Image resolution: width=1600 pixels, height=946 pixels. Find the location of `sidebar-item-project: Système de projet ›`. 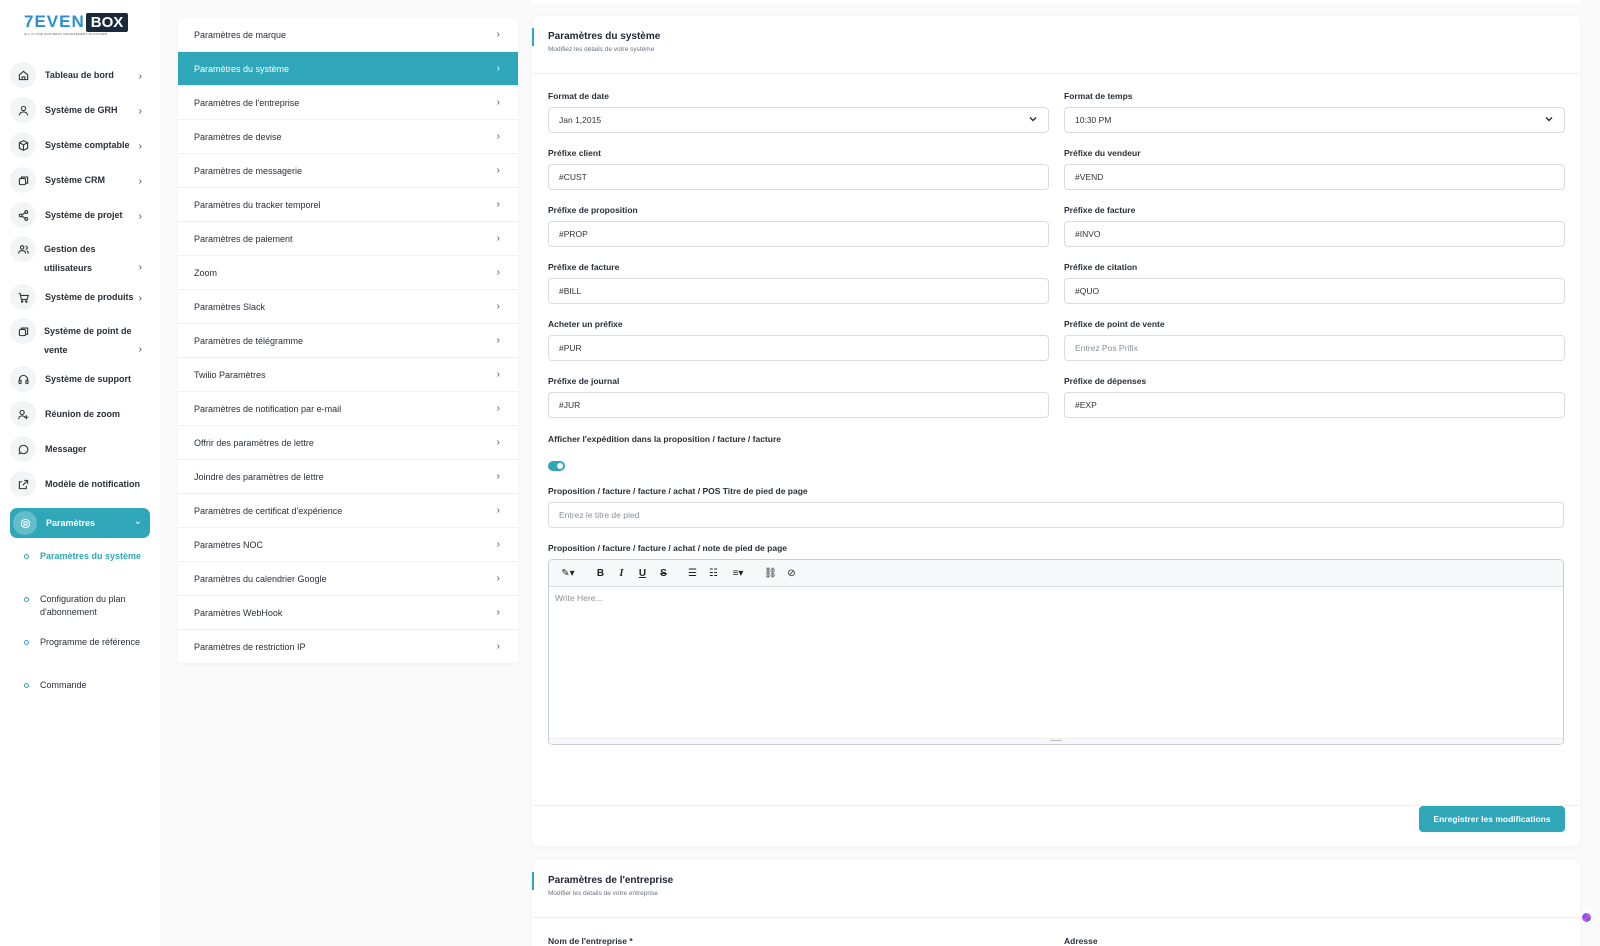

sidebar-item-project: Système de projet › is located at coordinates (80, 215).